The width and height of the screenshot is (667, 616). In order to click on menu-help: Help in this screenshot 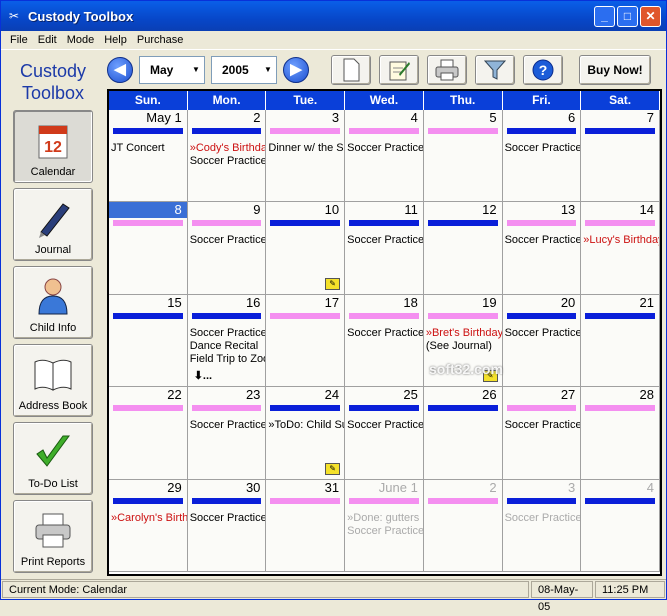, I will do `click(115, 40)`.